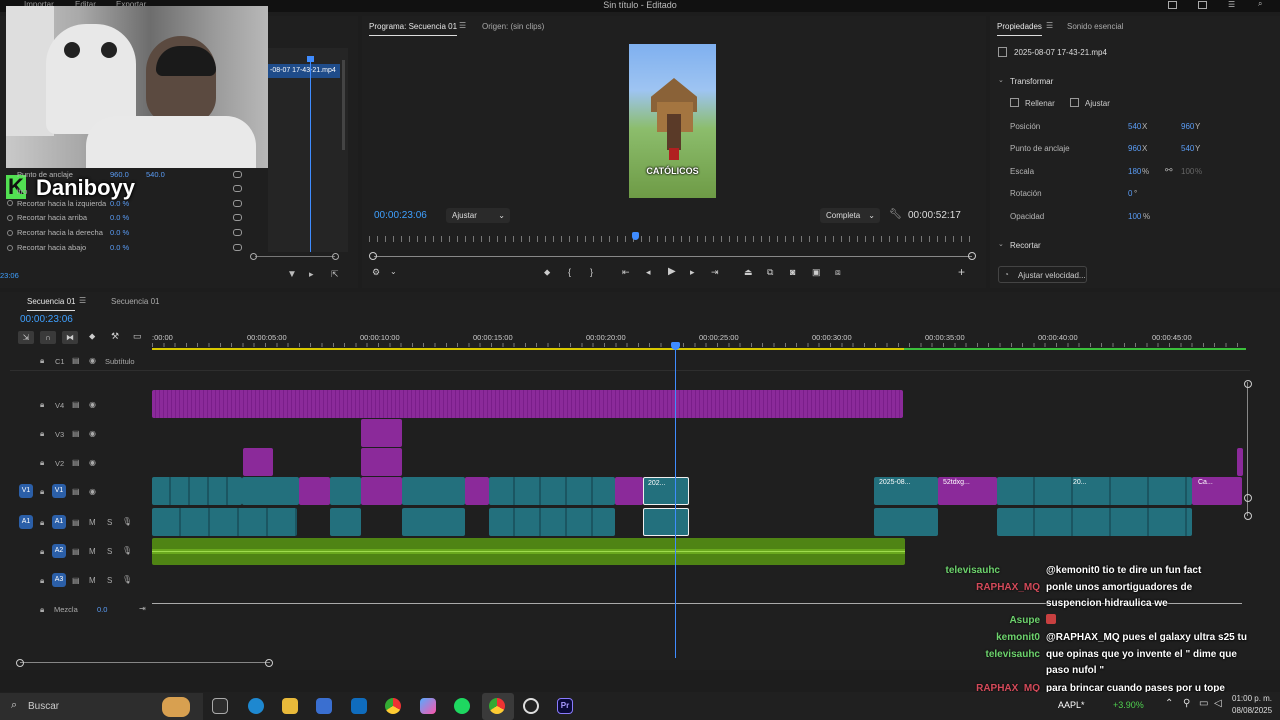 This screenshot has width=1280, height=720. I want to click on effect-playhead-handle, so click(310, 59).